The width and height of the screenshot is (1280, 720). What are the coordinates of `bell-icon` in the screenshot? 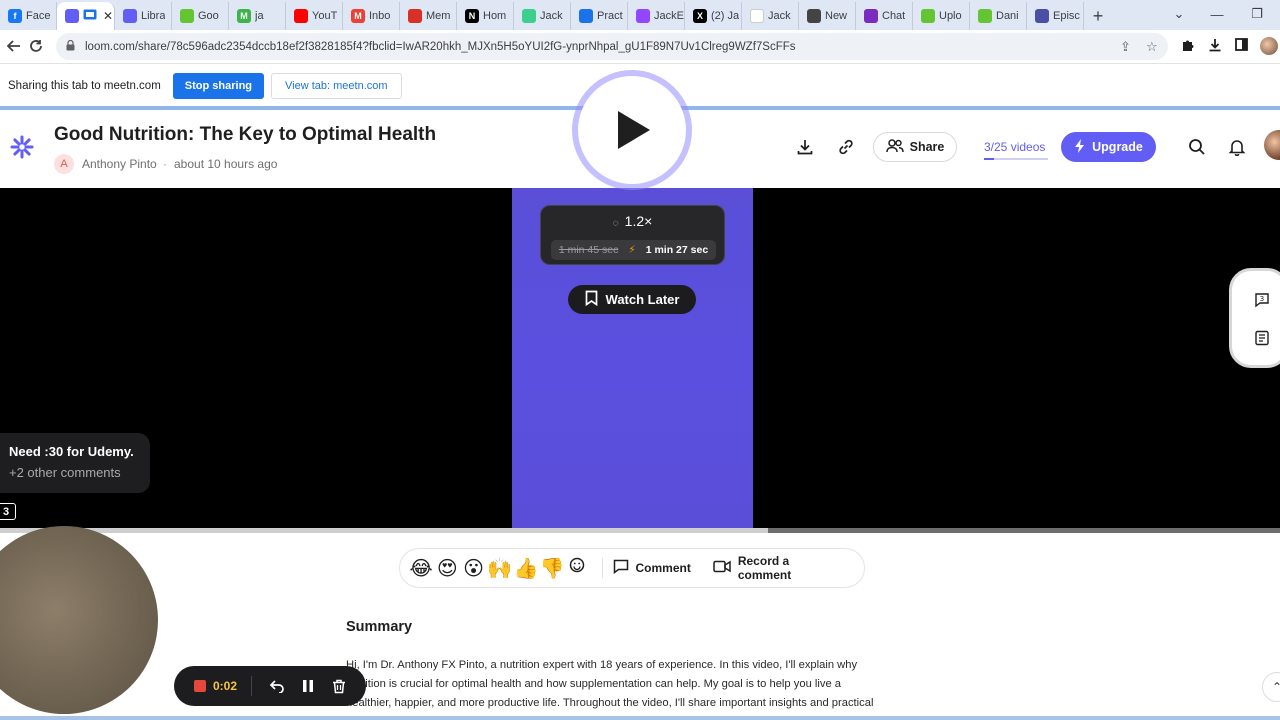 It's located at (1237, 147).